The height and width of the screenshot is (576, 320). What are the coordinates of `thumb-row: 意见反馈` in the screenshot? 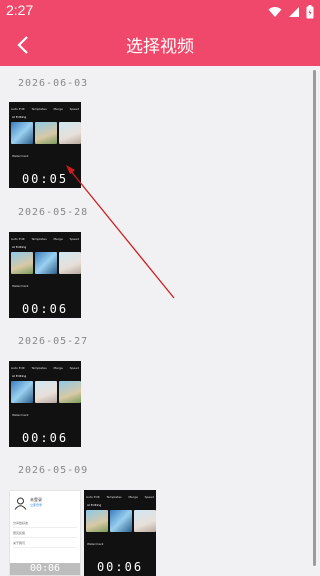 It's located at (45, 534).